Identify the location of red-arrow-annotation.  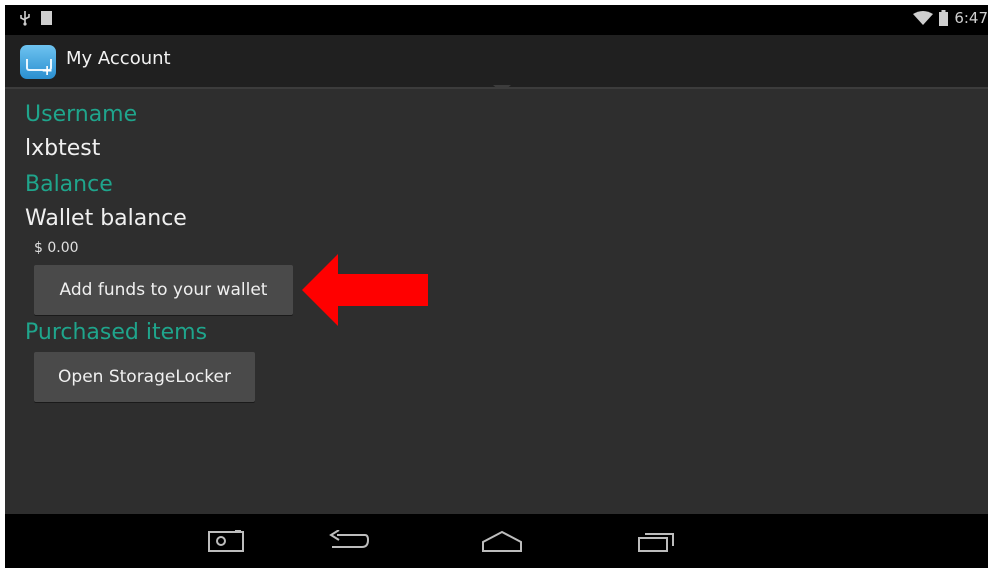
(365, 290).